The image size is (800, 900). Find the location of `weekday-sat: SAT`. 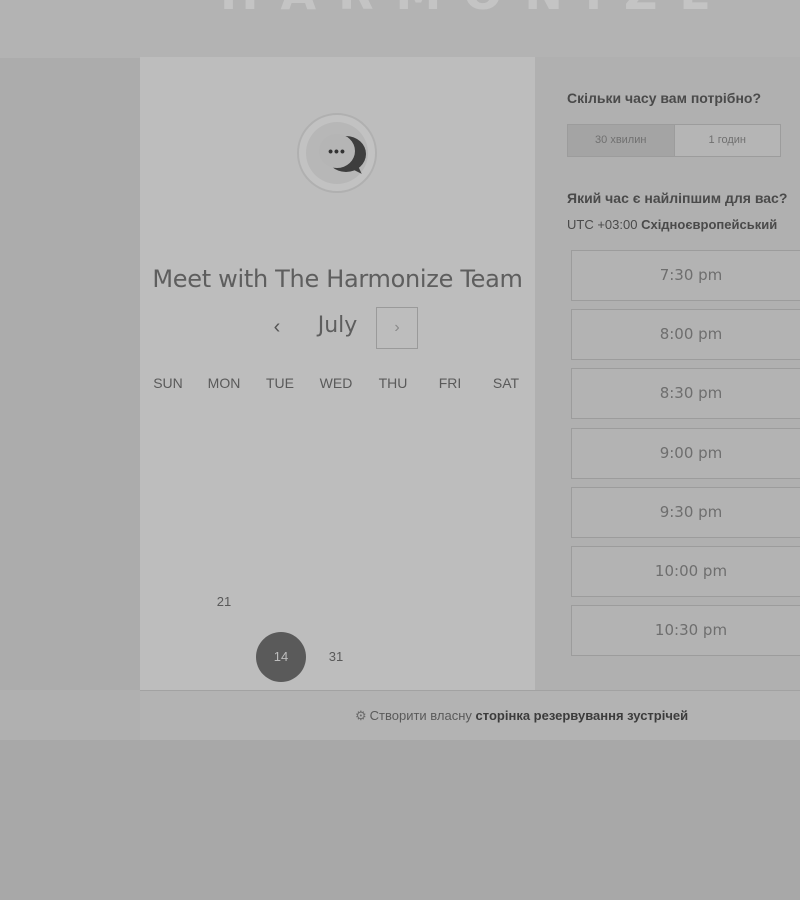

weekday-sat: SAT is located at coordinates (506, 383).